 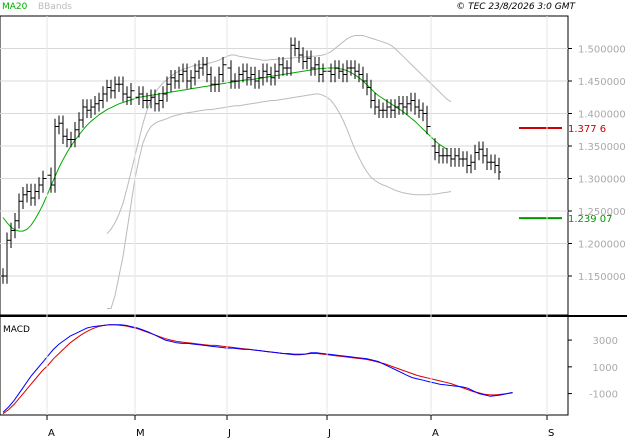 I want to click on macd-y-tick-label: 1000, so click(x=605, y=368).